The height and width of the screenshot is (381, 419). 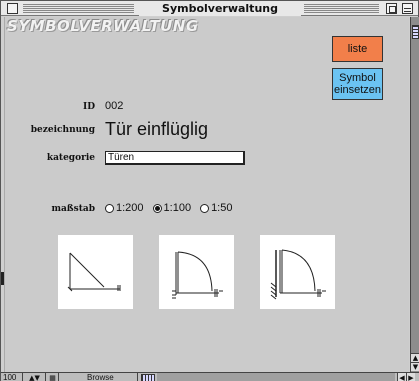 What do you see at coordinates (12, 8) in the screenshot?
I see `close-box-icon` at bounding box center [12, 8].